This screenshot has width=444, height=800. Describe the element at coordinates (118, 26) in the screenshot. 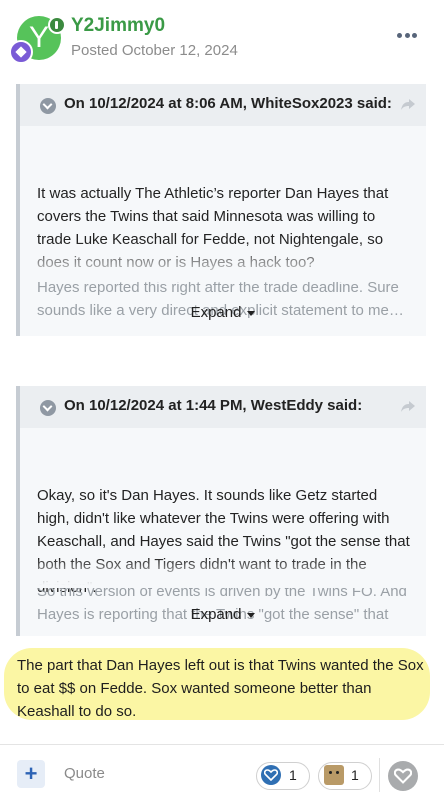

I see `username-link: Y2Jimmy0` at that location.